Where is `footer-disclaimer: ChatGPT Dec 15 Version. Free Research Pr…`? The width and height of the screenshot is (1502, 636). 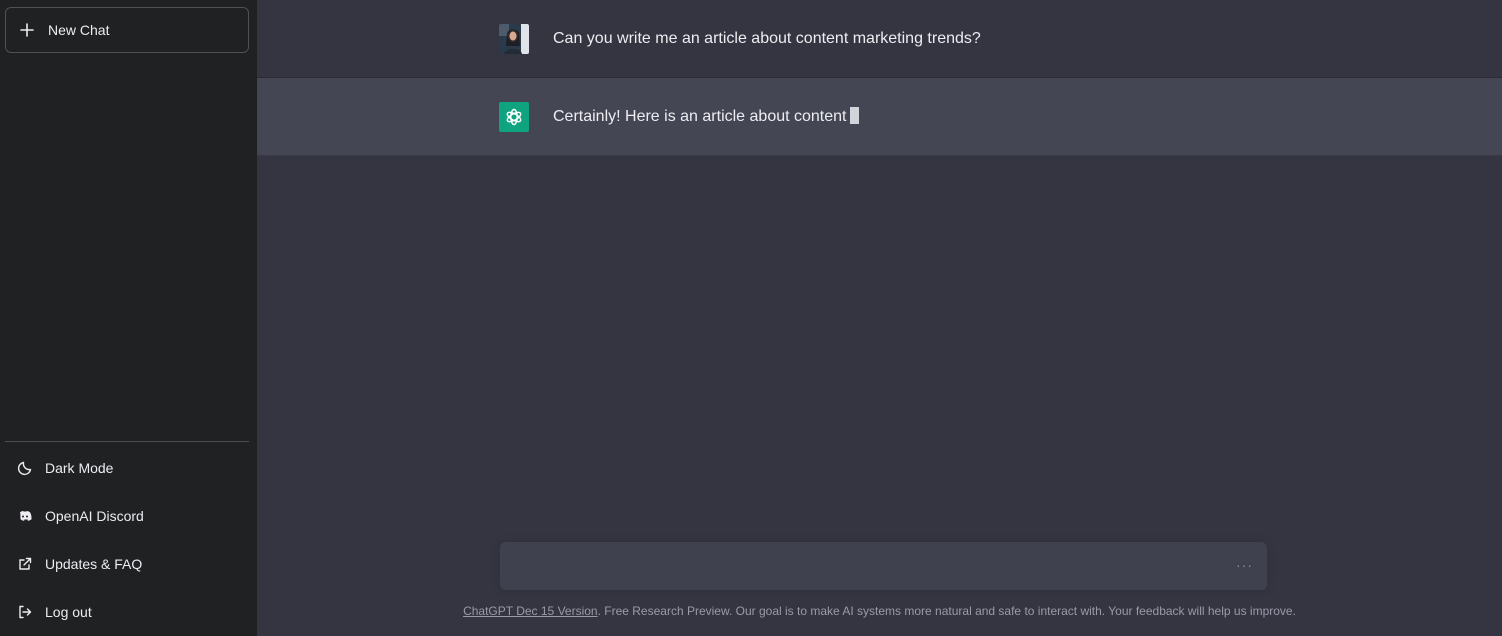
footer-disclaimer: ChatGPT Dec 15 Version. Free Research Pr… is located at coordinates (879, 611).